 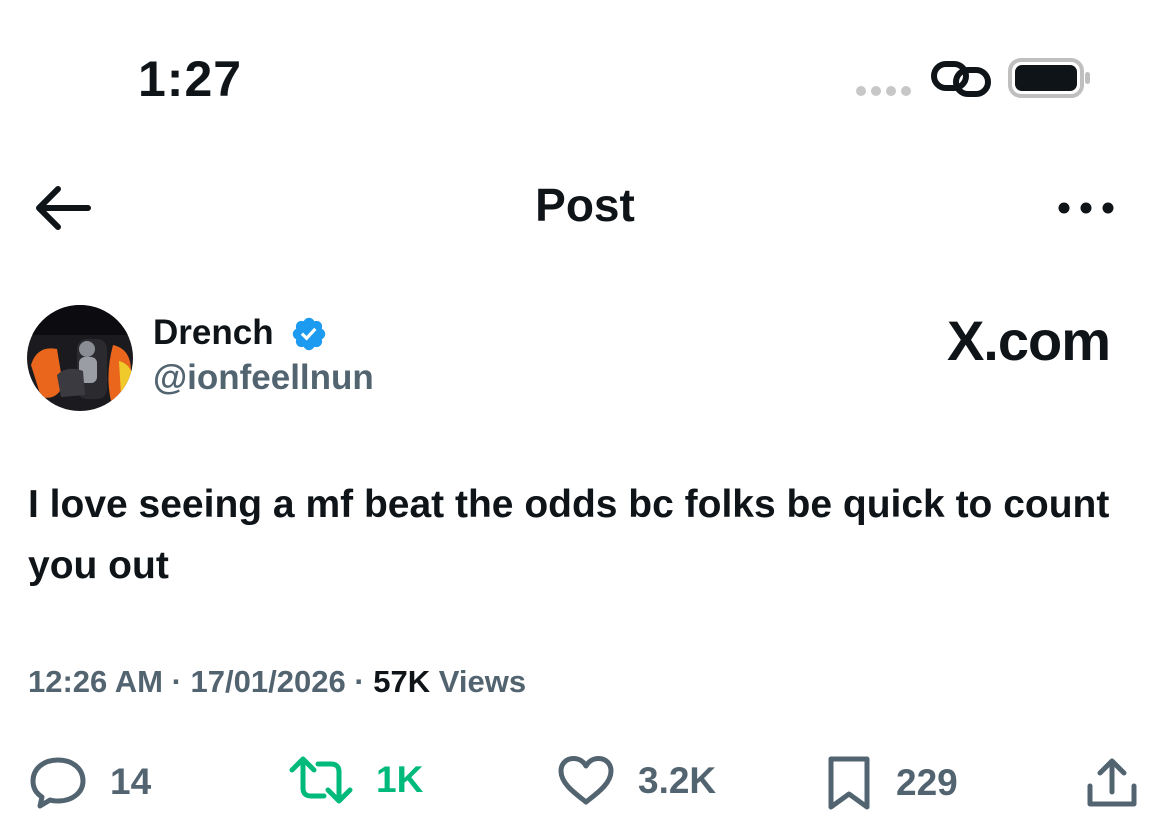 What do you see at coordinates (268, 681) in the screenshot?
I see `tweet-date: 17/01/2026` at bounding box center [268, 681].